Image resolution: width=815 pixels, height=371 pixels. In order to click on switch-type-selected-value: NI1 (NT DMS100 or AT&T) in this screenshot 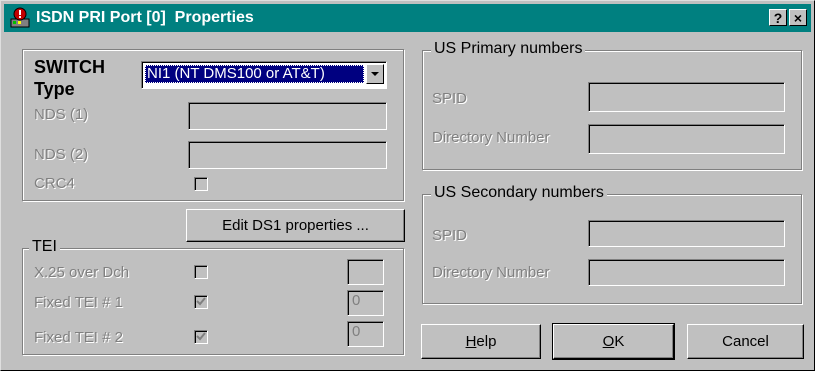, I will do `click(254, 74)`.